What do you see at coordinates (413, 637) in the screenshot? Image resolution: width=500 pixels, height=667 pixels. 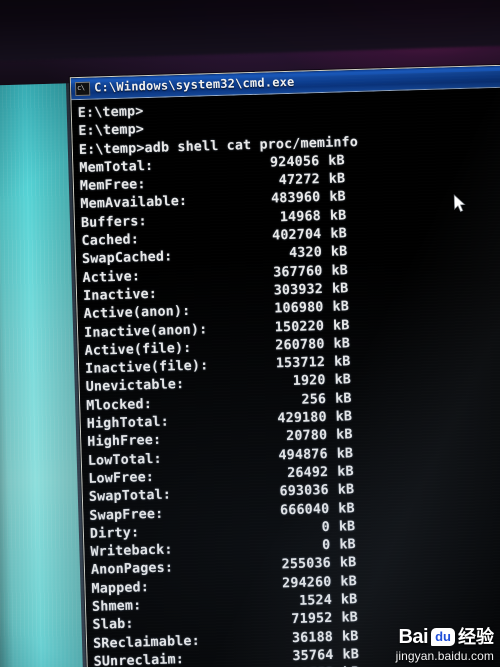 I see `watermark-brand: Bai` at bounding box center [413, 637].